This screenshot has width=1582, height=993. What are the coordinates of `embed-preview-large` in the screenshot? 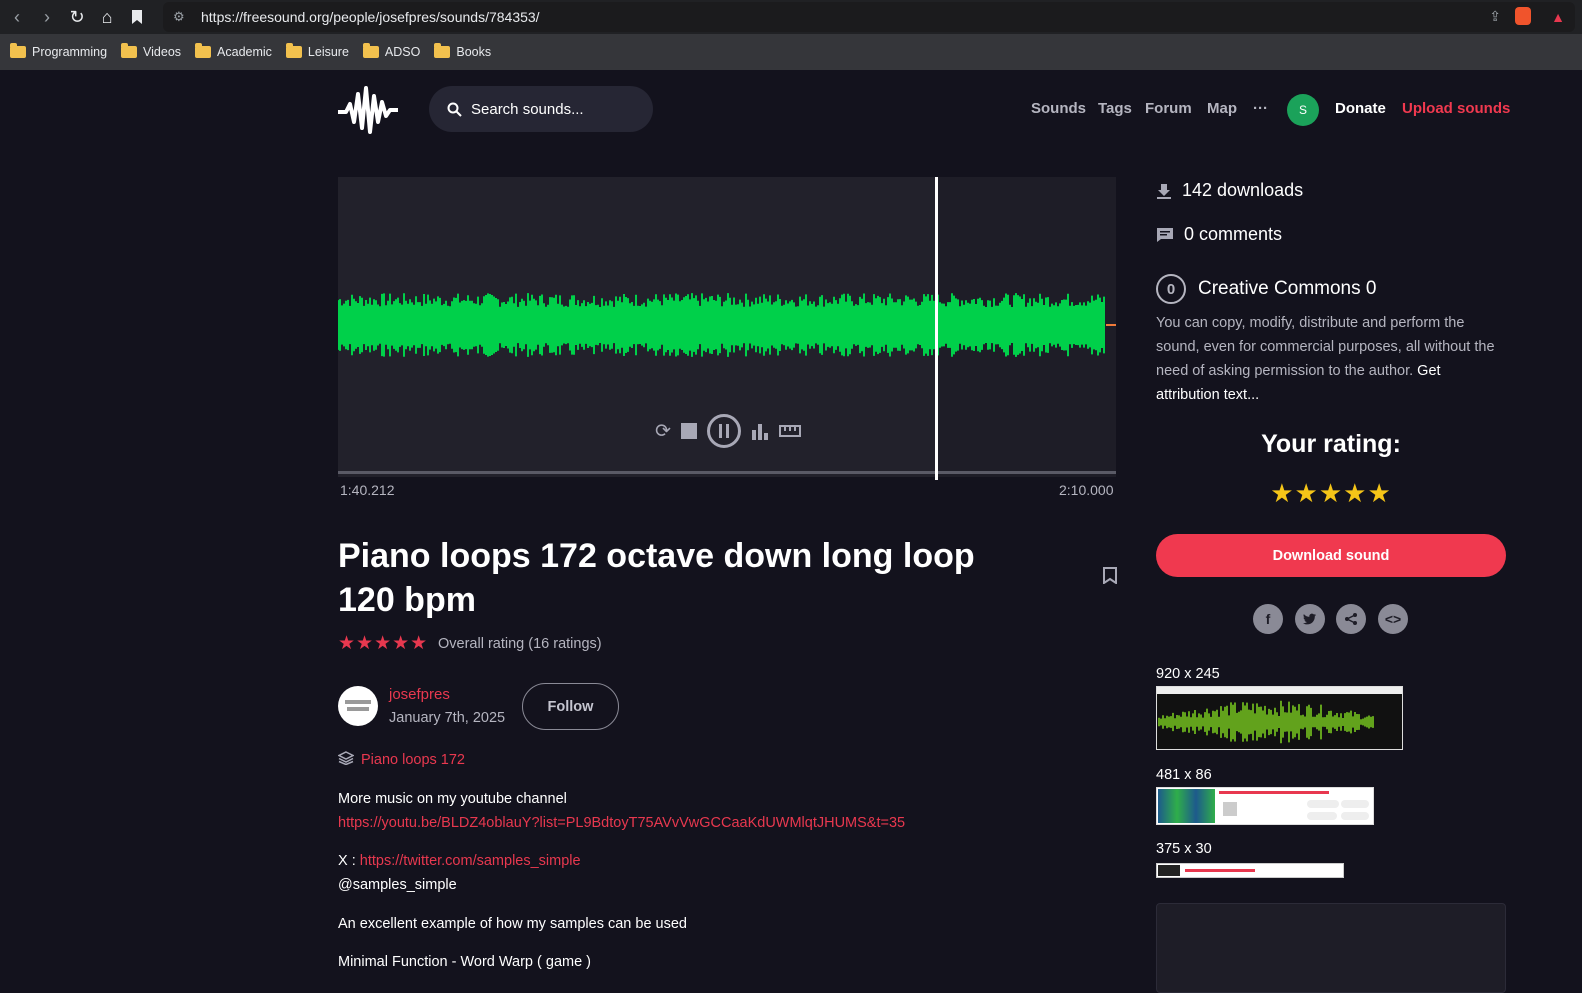 It's located at (1279, 718).